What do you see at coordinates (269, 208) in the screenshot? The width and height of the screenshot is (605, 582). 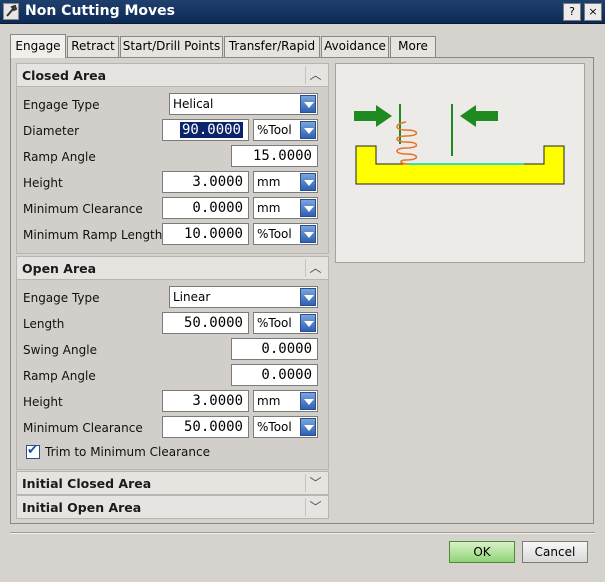 I see `min-clearance-unit: mm` at bounding box center [269, 208].